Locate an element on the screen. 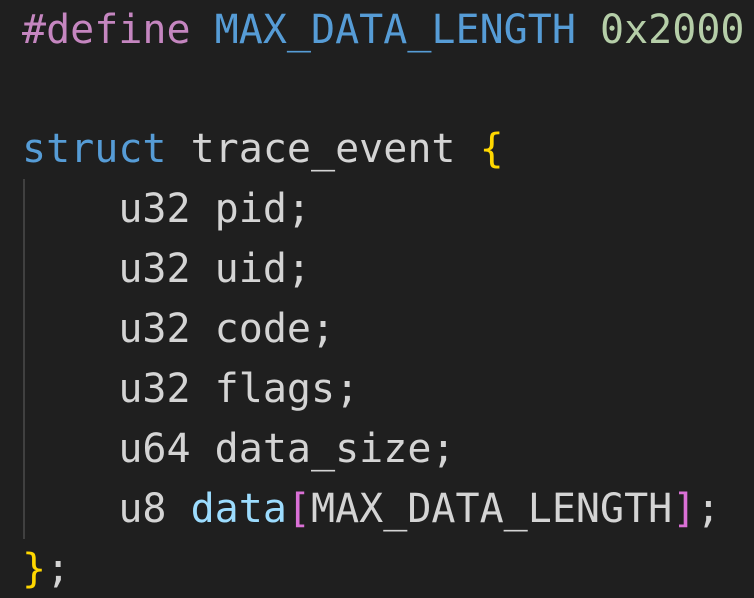  code-line-field: u32 pid; is located at coordinates (166, 209).